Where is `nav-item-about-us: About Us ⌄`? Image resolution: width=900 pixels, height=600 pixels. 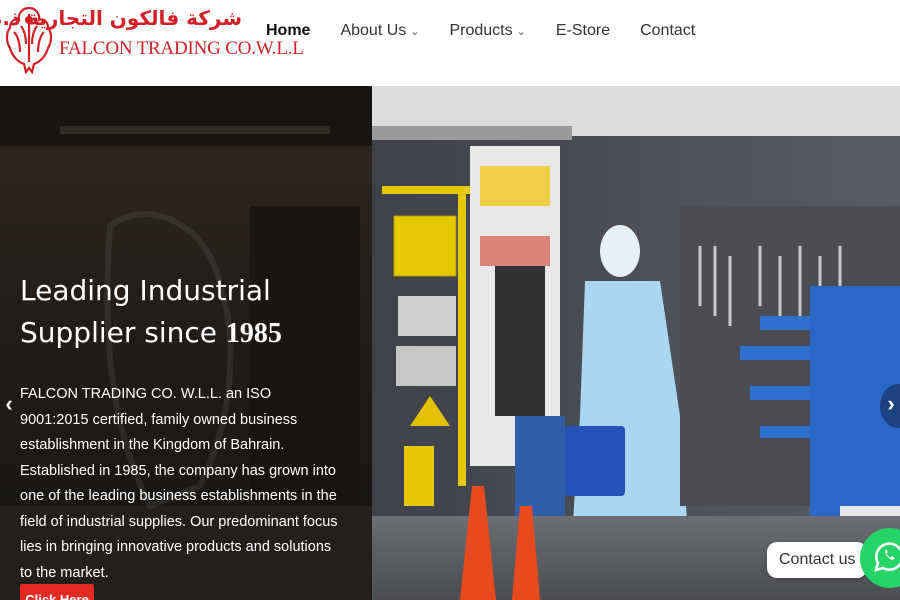
nav-item-about-us: About Us ⌄ is located at coordinates (379, 31).